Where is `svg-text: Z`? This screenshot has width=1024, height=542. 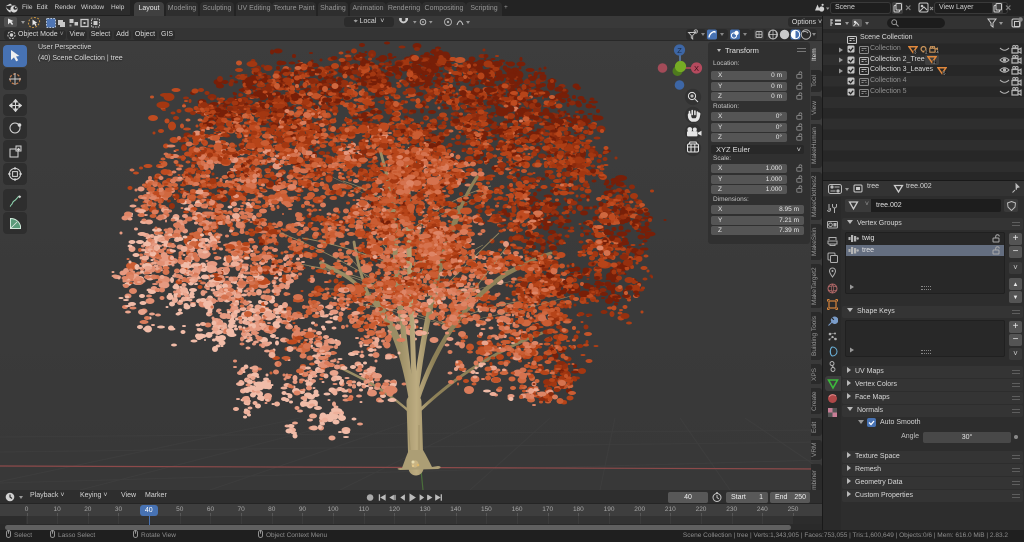 svg-text: Z is located at coordinates (679, 50).